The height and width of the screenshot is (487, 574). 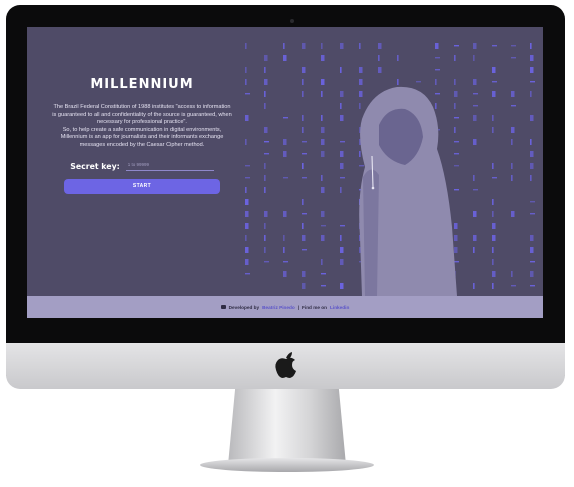 What do you see at coordinates (169, 165) in the screenshot?
I see `secret-key-input` at bounding box center [169, 165].